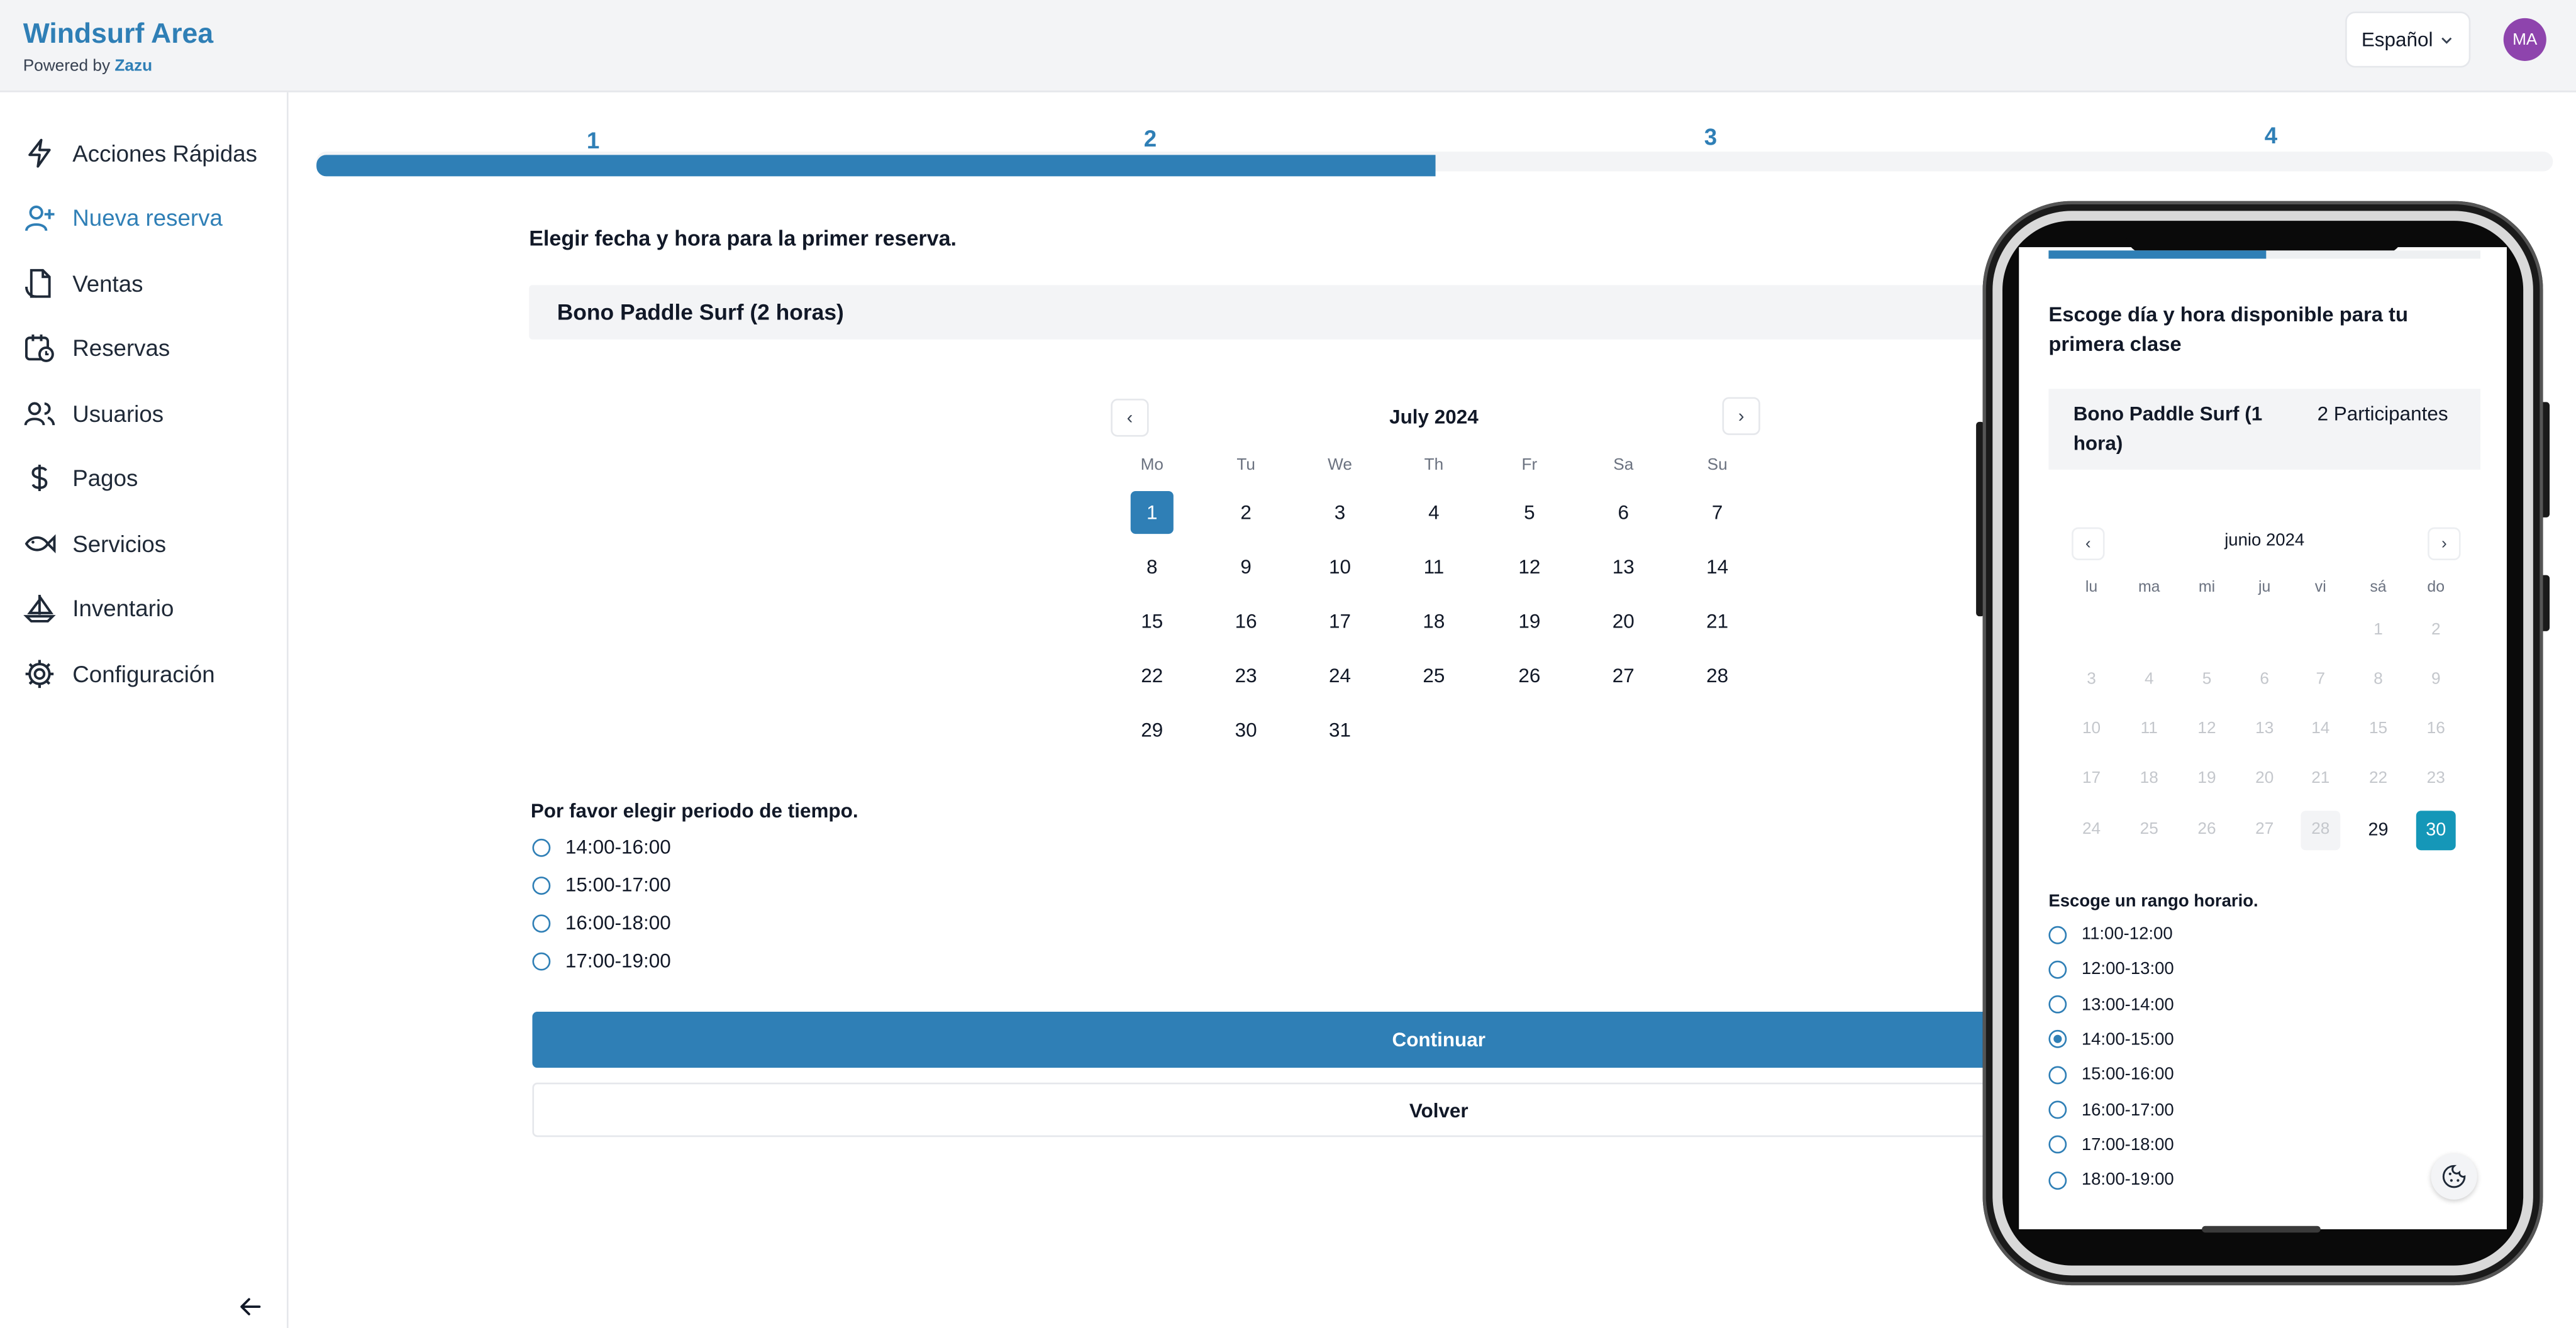 This screenshot has width=2576, height=1328. I want to click on mobile-calendar-day: 2, so click(2436, 631).